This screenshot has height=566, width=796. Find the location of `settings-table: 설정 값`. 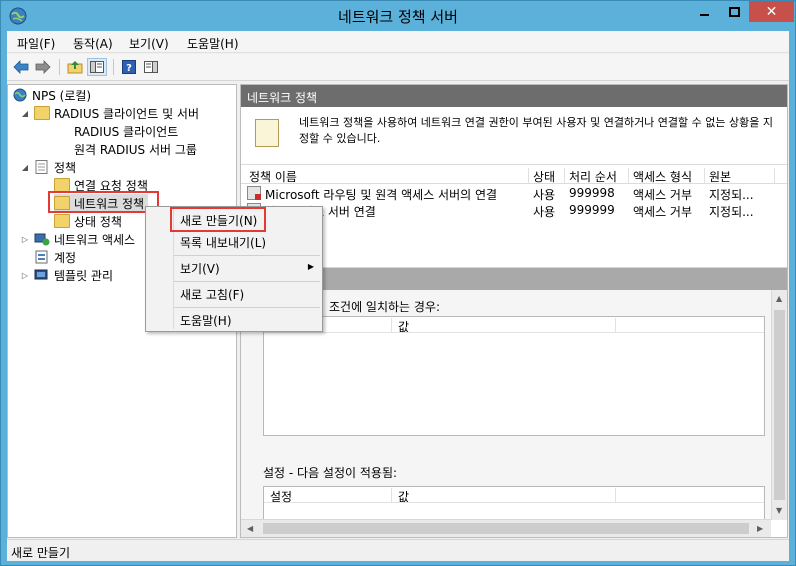

settings-table: 설정 값 is located at coordinates (514, 503).